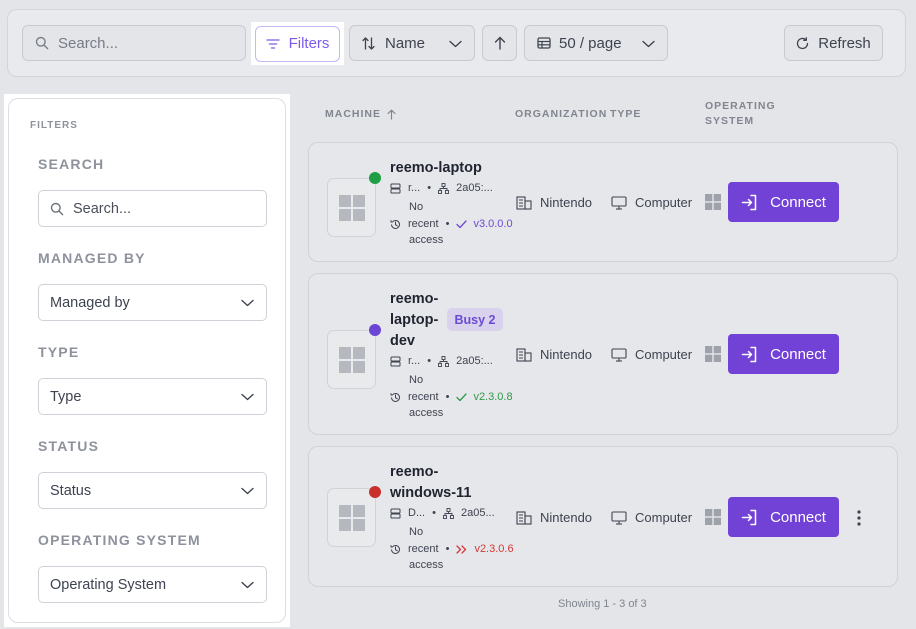 The width and height of the screenshot is (916, 629). What do you see at coordinates (414, 320) in the screenshot?
I see `machine-name: reemo- laptop- dev` at bounding box center [414, 320].